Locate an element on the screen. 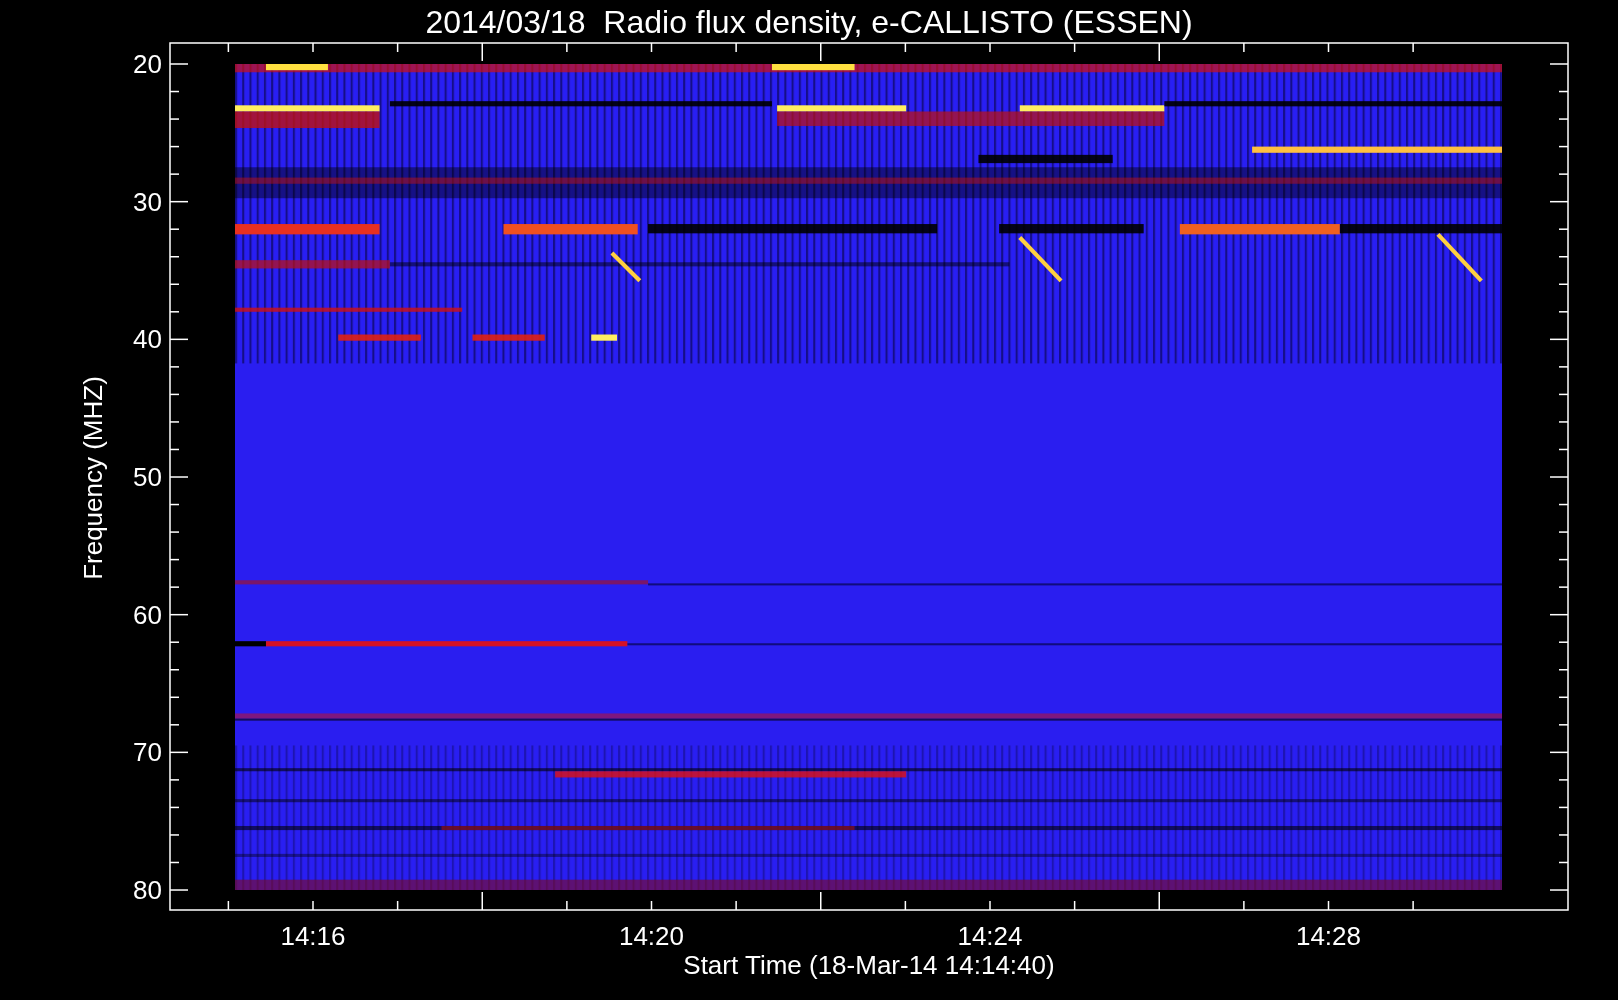 The image size is (1618, 1000). y-tick-label: 40 is located at coordinates (147, 339).